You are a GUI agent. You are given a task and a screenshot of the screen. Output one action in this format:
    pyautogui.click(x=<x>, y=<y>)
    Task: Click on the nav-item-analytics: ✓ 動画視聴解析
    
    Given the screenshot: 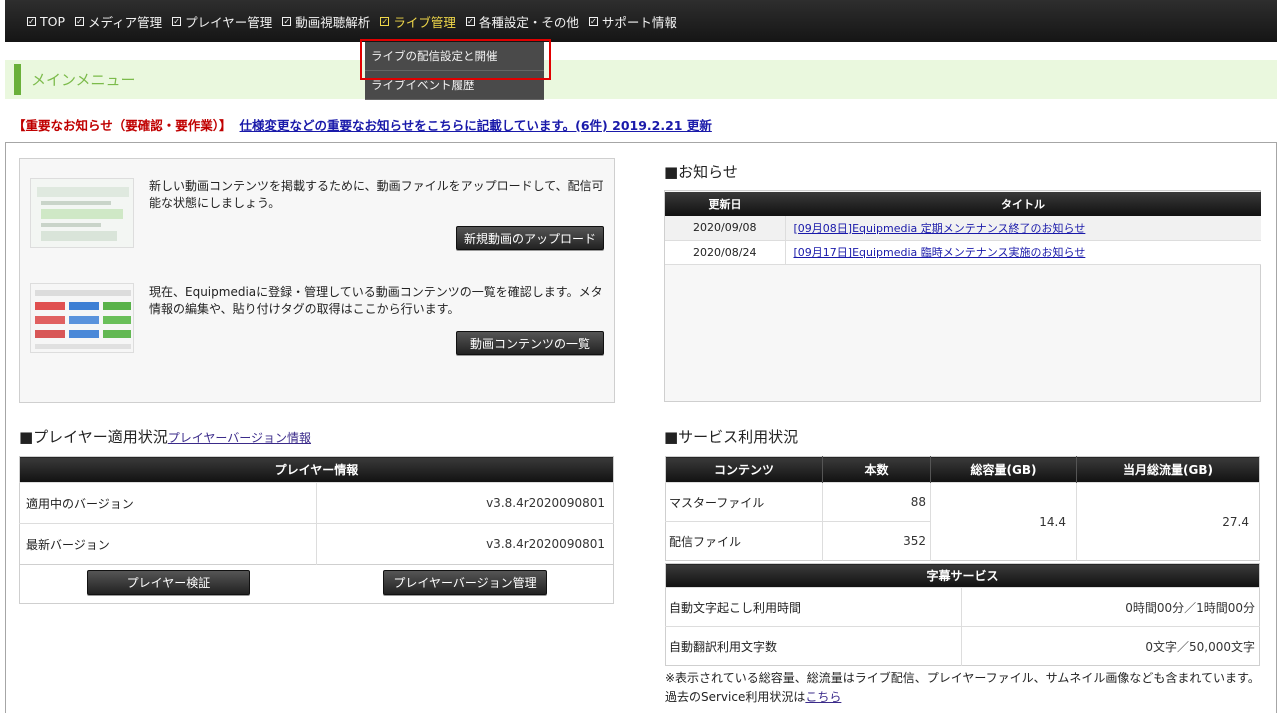 What is the action you would take?
    pyautogui.click(x=326, y=21)
    